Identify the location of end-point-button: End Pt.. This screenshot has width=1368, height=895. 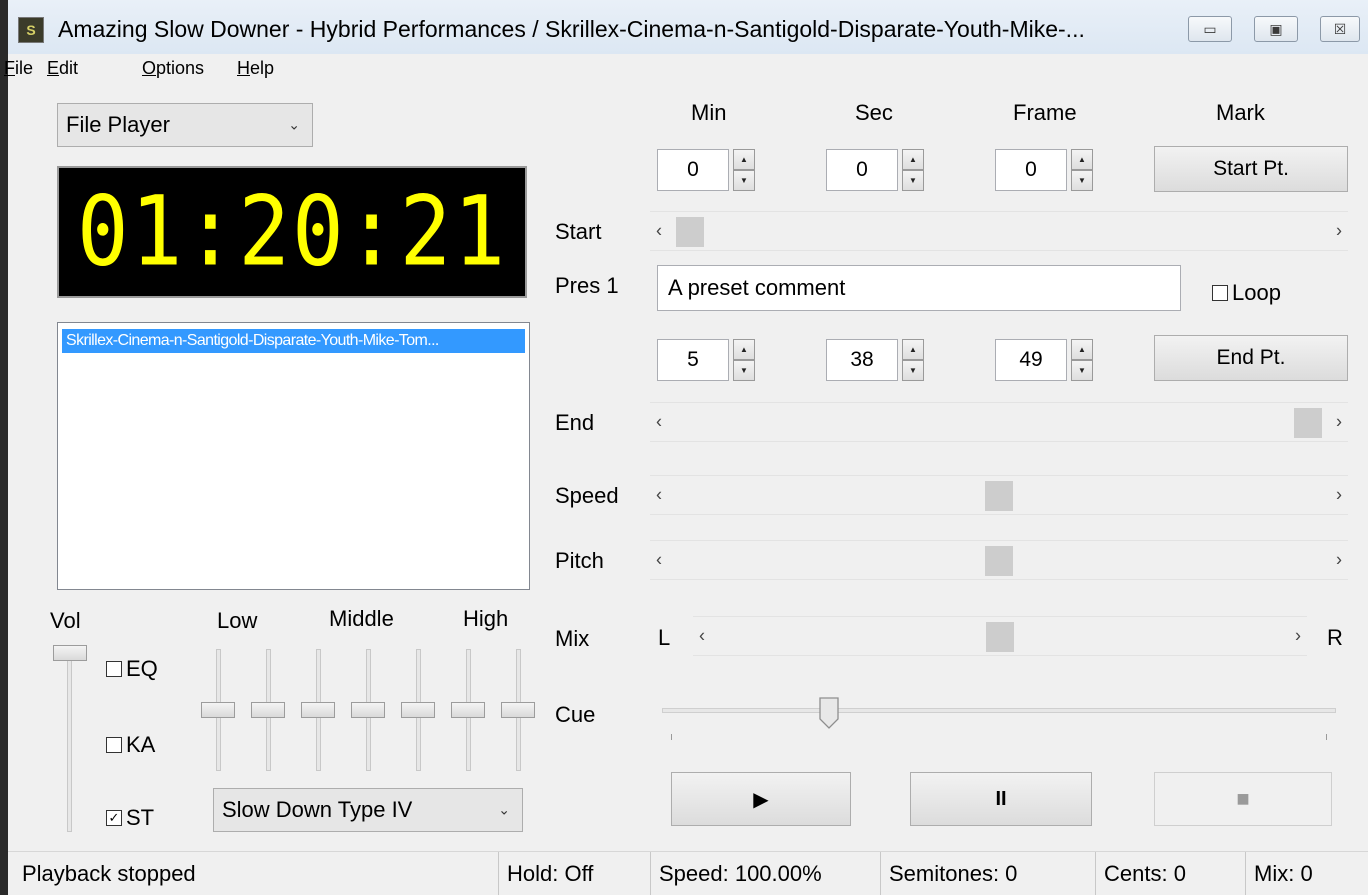
(1251, 358).